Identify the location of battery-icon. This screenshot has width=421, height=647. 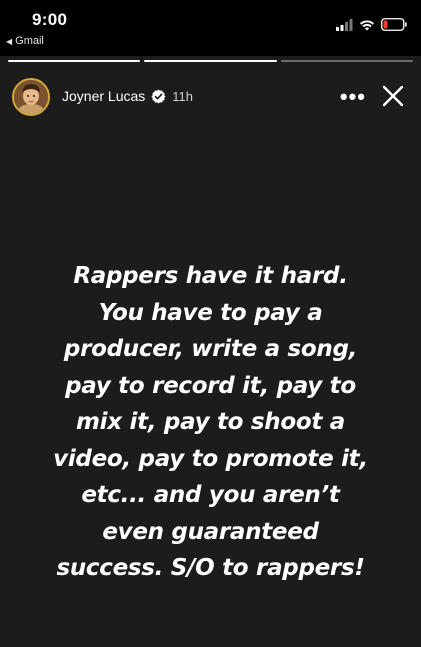
(394, 24).